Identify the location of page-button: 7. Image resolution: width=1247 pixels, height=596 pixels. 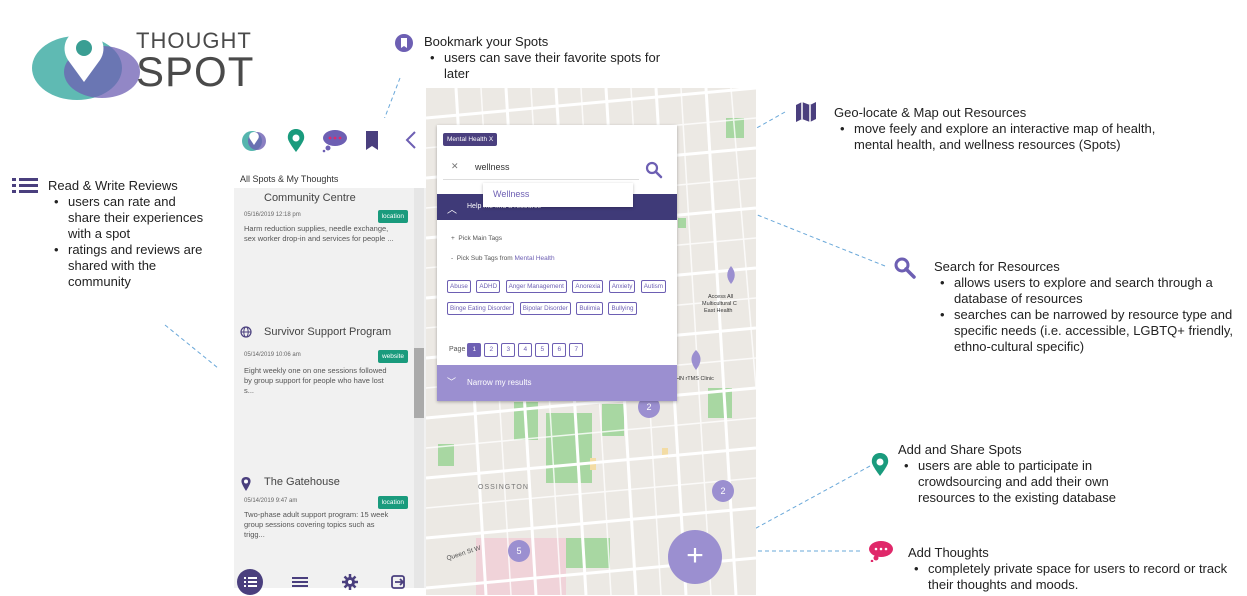
(576, 350).